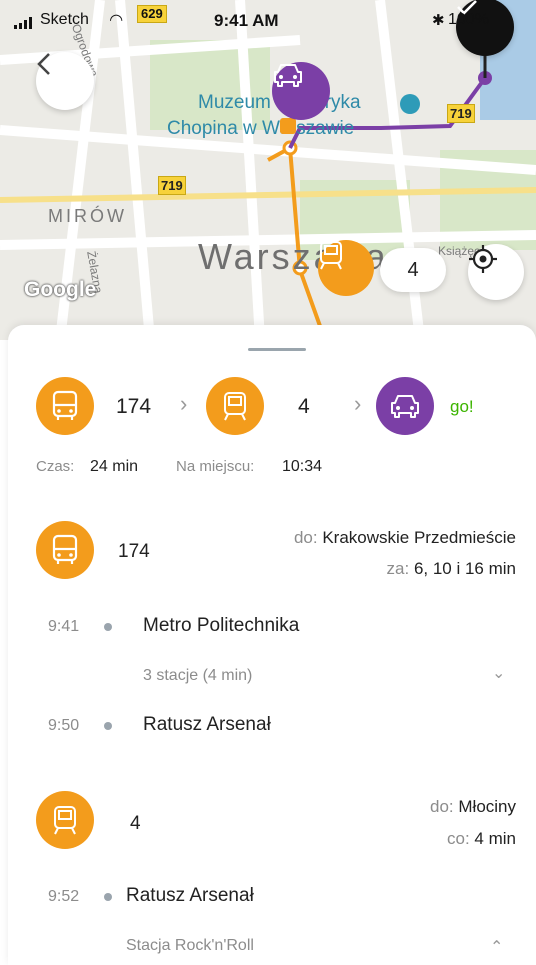 This screenshot has width=536, height=965. What do you see at coordinates (468, 19) in the screenshot?
I see `battery-percent: 100%` at bounding box center [468, 19].